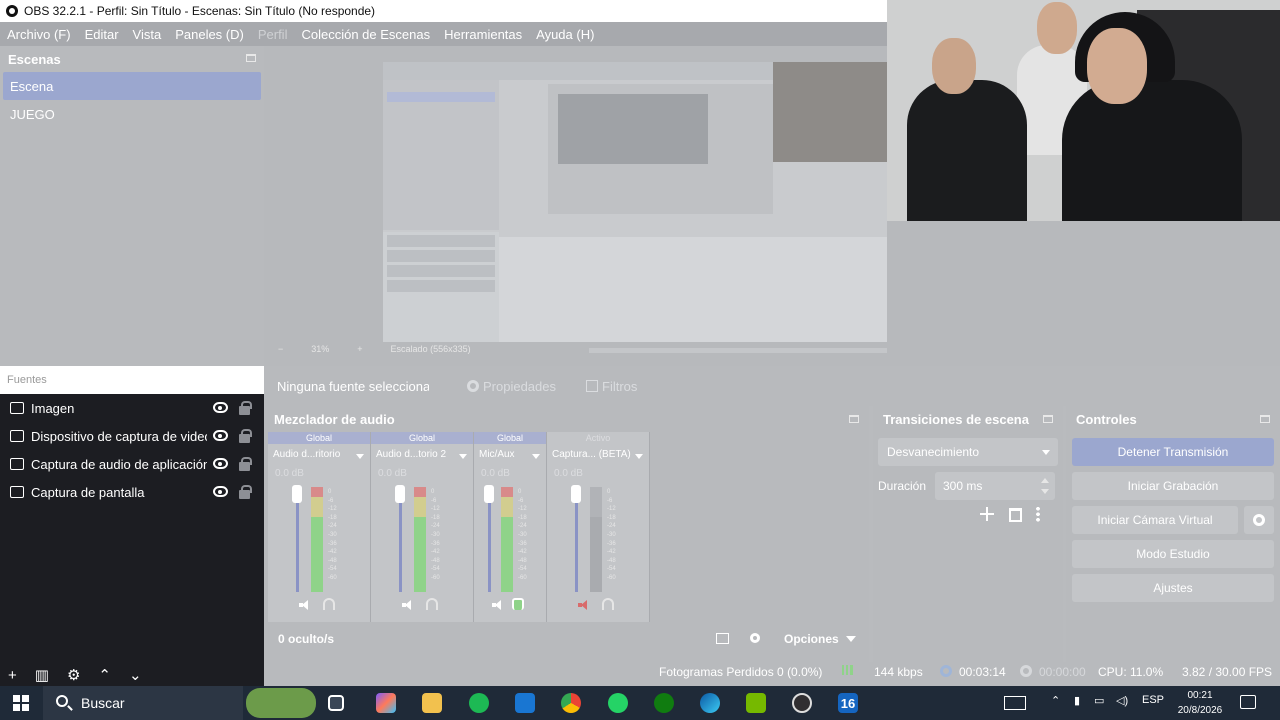 The image size is (1280, 720). What do you see at coordinates (441, 256) in the screenshot?
I see `preview-nested-line` at bounding box center [441, 256].